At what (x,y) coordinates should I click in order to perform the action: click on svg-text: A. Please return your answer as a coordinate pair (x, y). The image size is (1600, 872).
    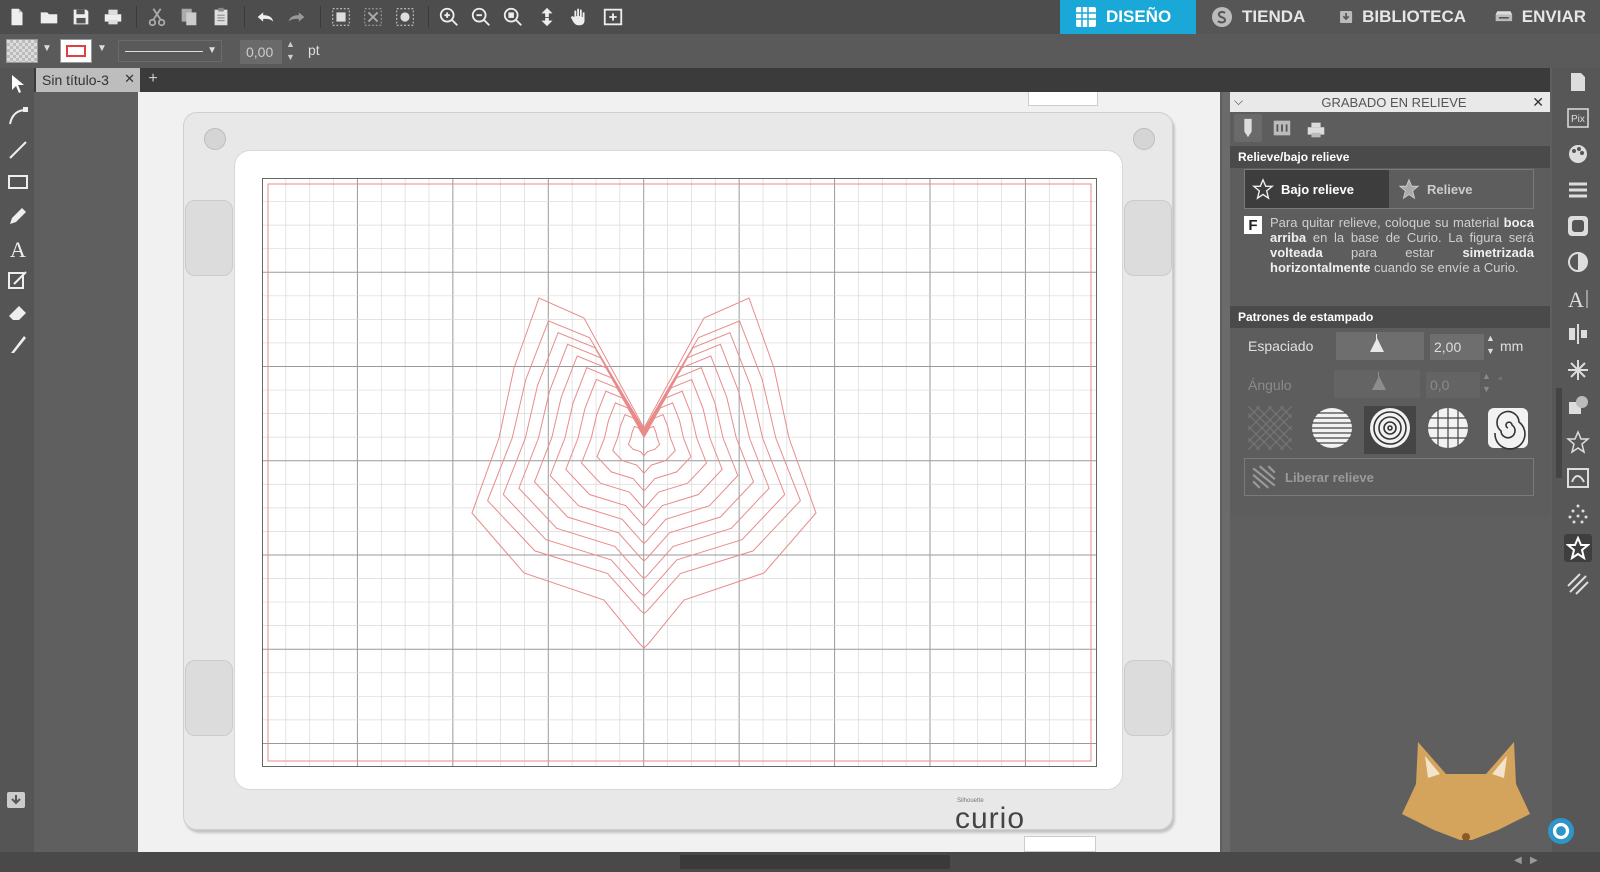
    Looking at the image, I should click on (18, 248).